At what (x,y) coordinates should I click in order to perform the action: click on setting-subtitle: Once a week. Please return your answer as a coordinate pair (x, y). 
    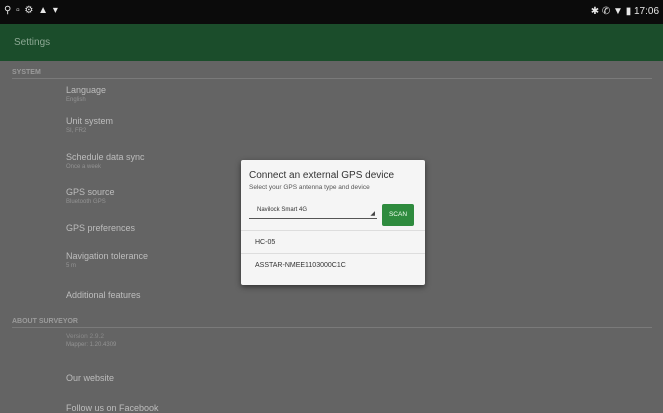
    Looking at the image, I should click on (84, 167).